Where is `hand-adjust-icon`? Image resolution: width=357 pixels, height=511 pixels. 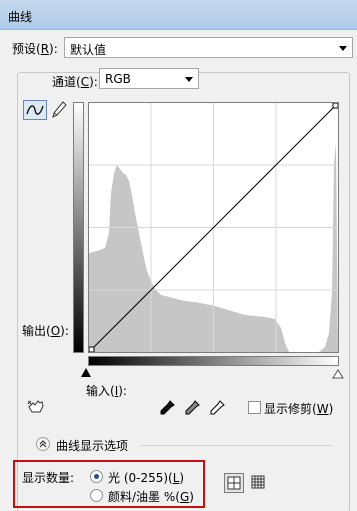 hand-adjust-icon is located at coordinates (36, 407).